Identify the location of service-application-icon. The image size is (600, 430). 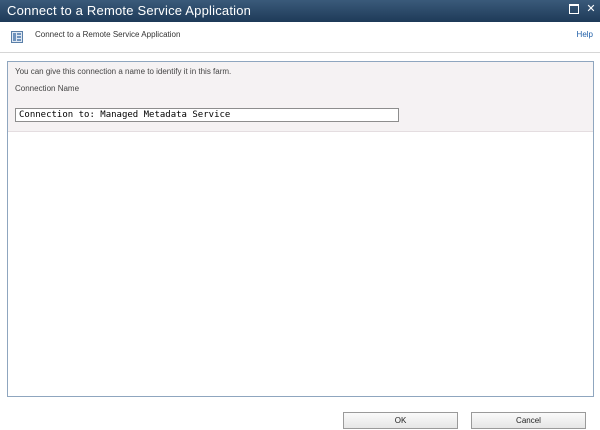
(17, 36).